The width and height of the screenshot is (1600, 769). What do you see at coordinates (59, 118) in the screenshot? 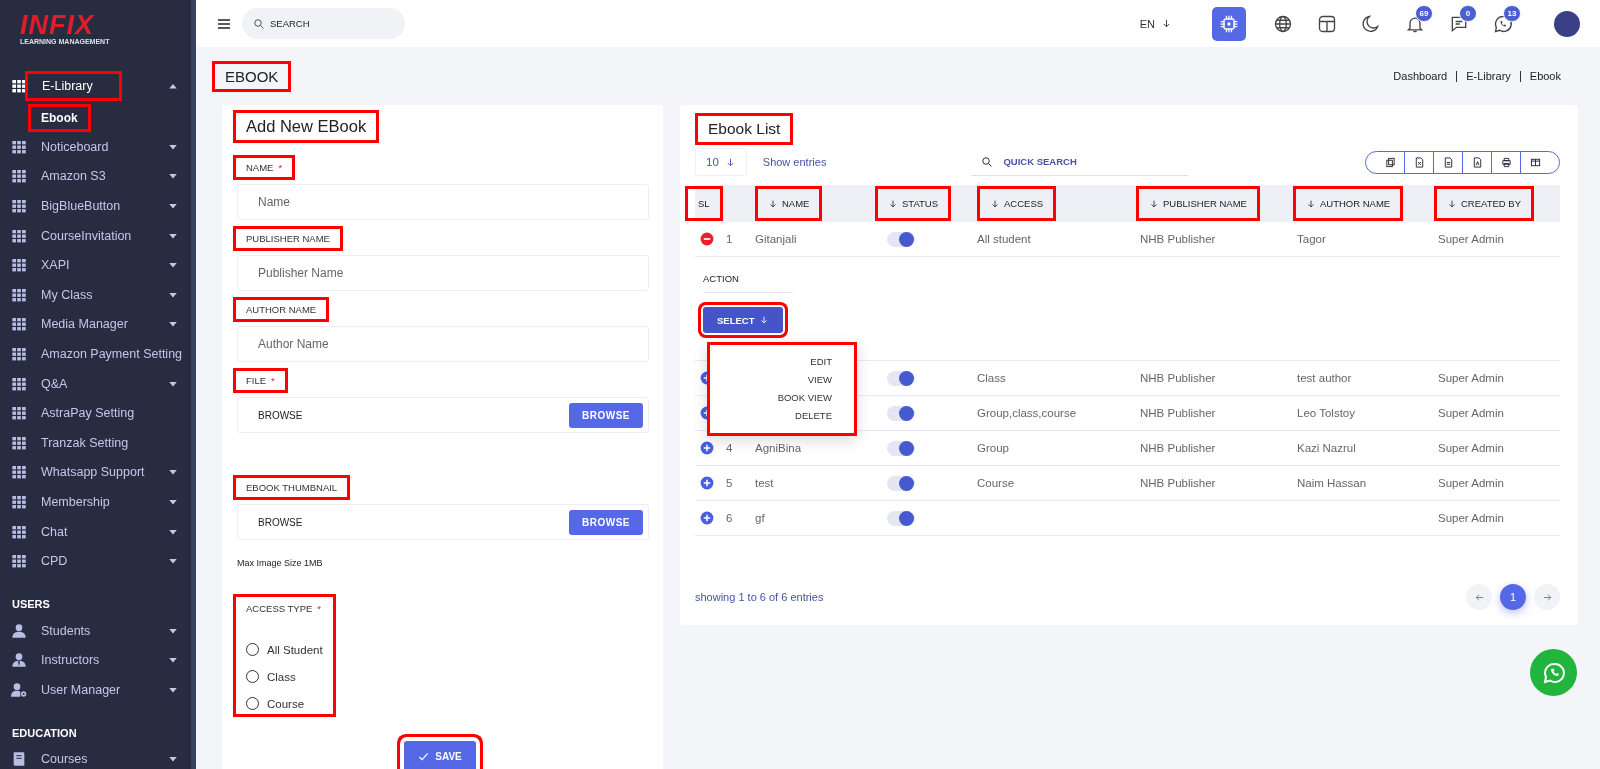
I see `sidebar-subitem: Ebook` at bounding box center [59, 118].